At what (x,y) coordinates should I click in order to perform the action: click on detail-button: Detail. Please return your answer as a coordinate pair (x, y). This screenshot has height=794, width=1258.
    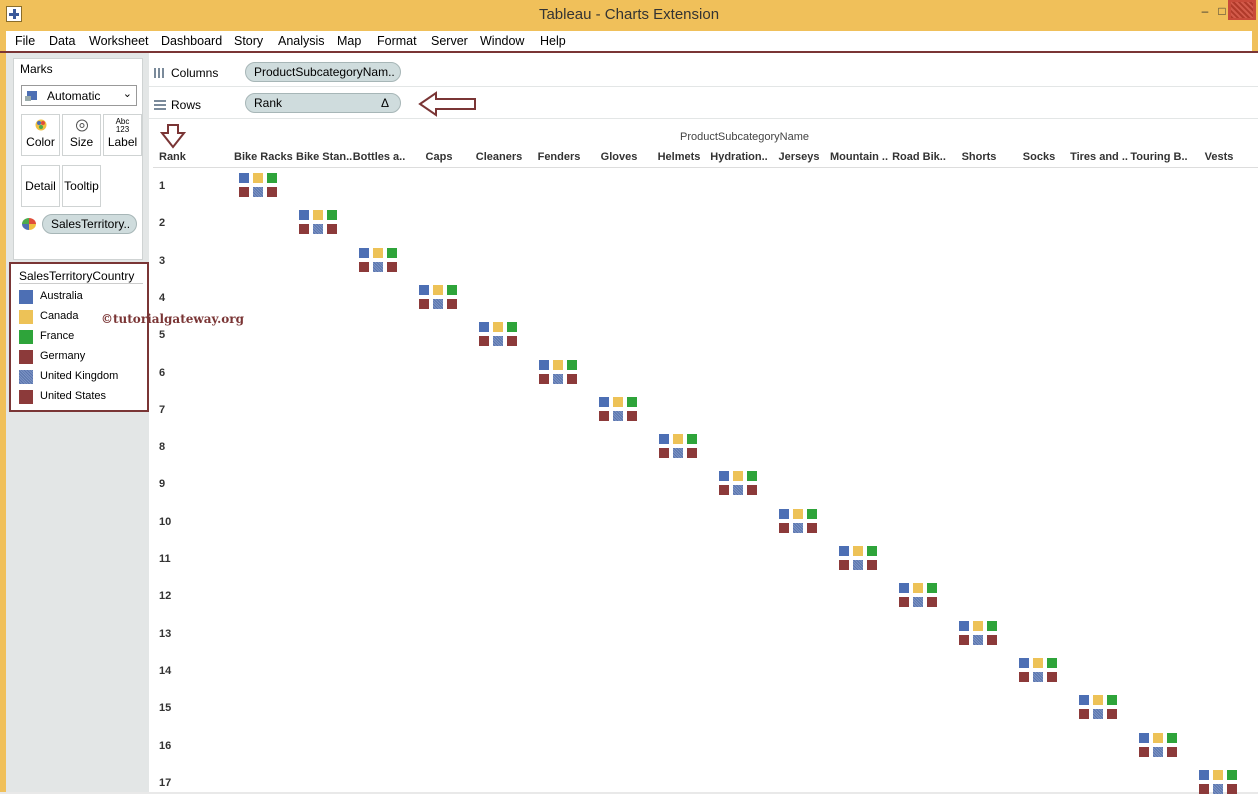
    Looking at the image, I should click on (40, 186).